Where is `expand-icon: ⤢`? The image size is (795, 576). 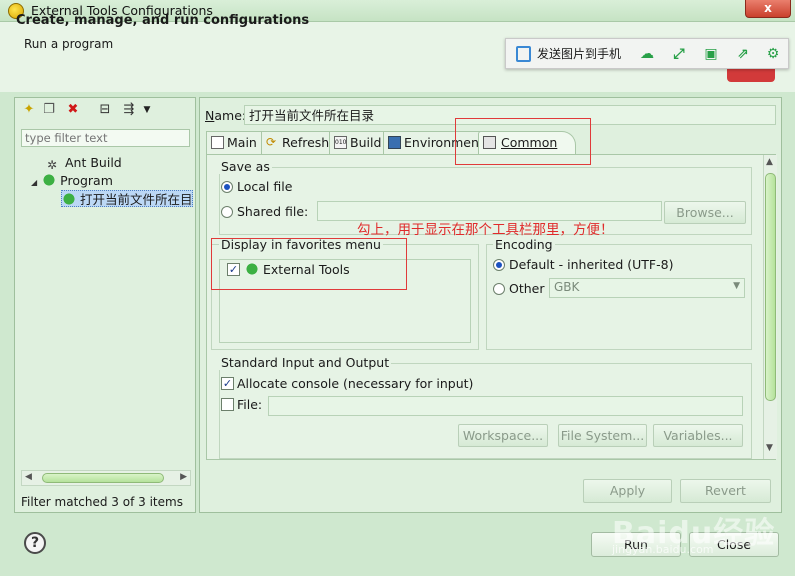
expand-icon: ⤢ is located at coordinates (679, 54).